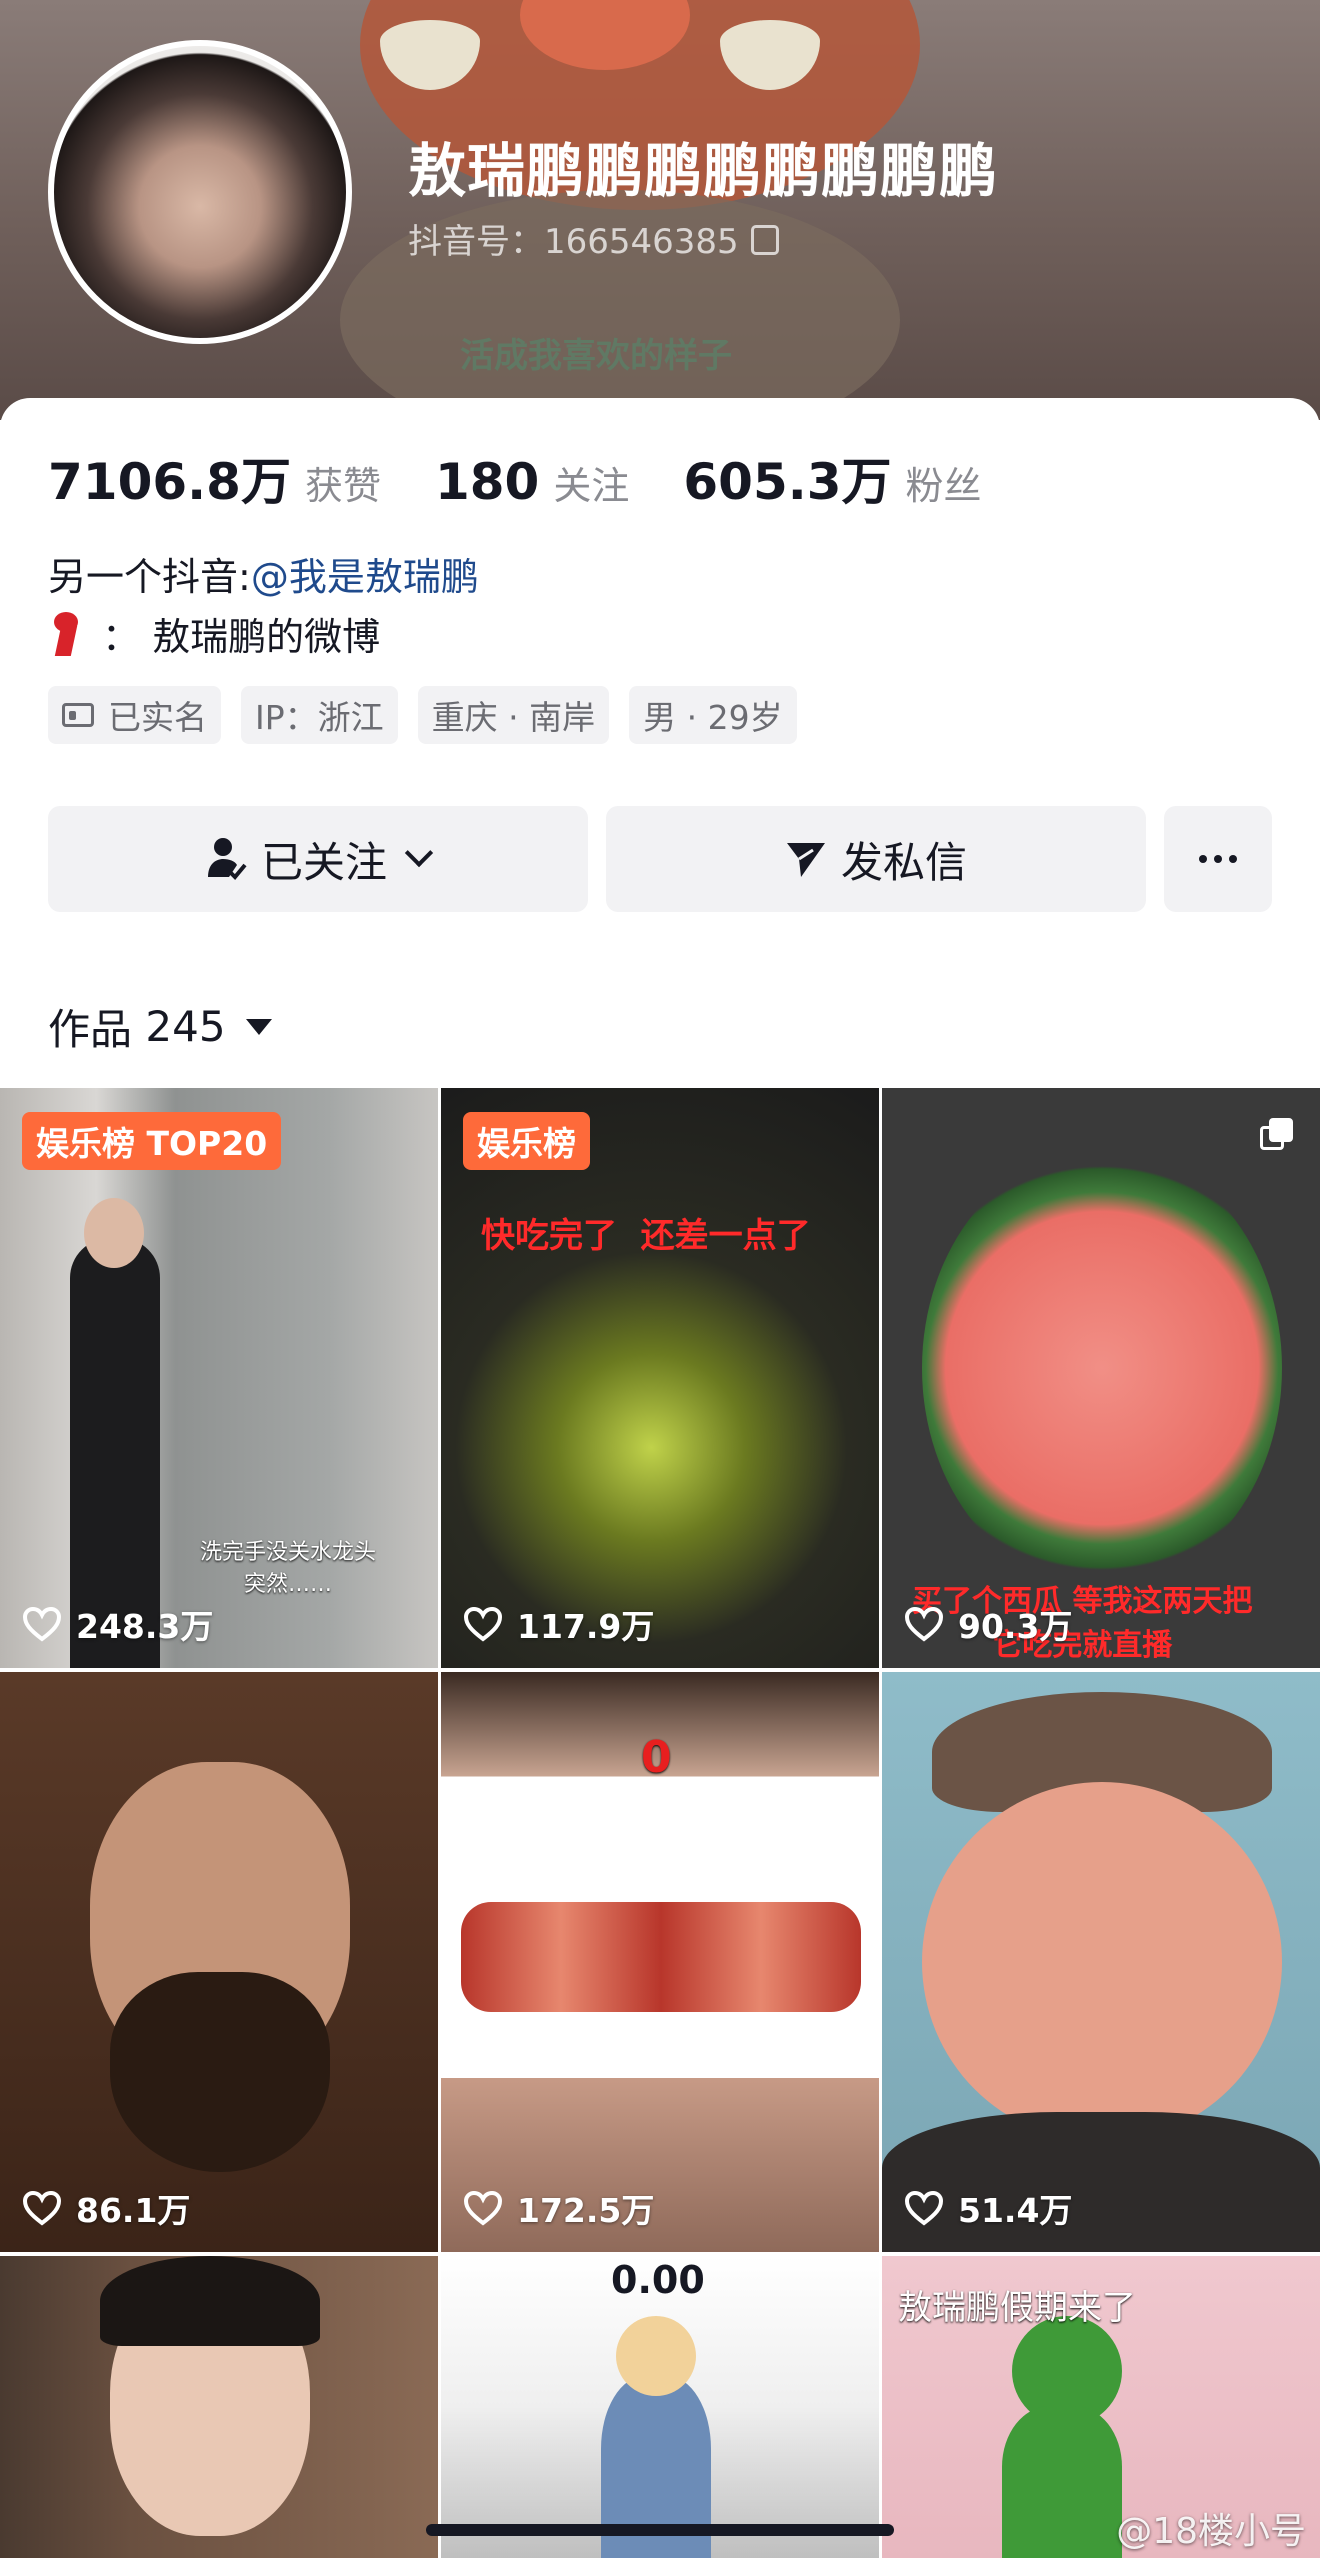 This screenshot has height=2558, width=1320. Describe the element at coordinates (542, 478) in the screenshot. I see `profile-stats: 7106.8万 获赞 180 关注 605.3万 粉丝` at that location.